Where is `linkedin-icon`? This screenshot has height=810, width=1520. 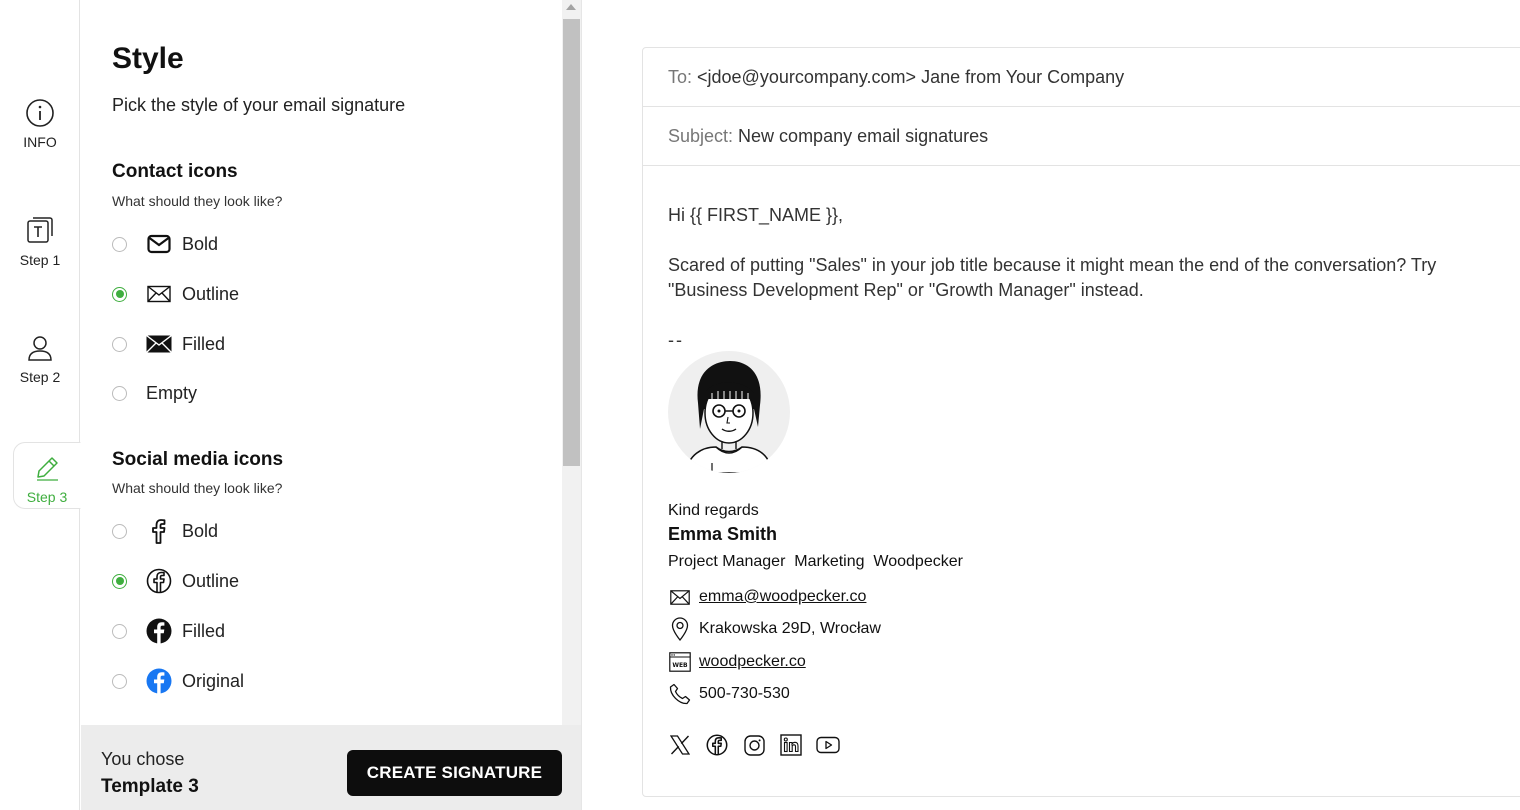
linkedin-icon is located at coordinates (791, 745).